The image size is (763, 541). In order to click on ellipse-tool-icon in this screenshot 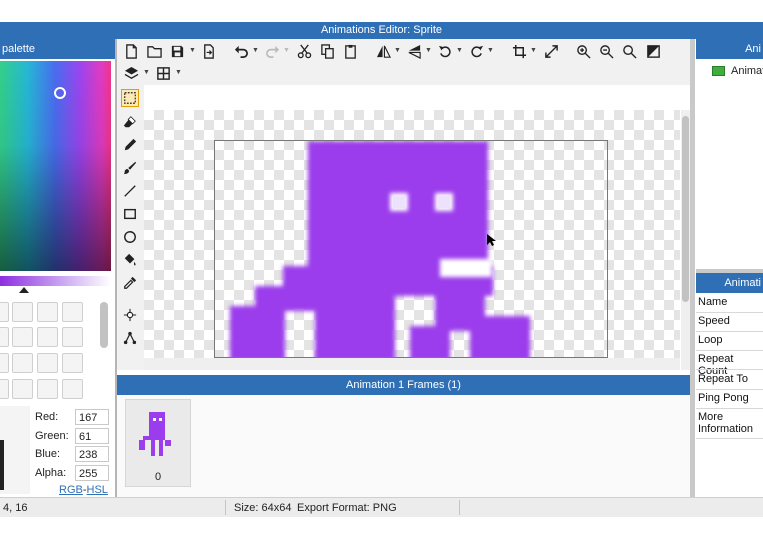, I will do `click(130, 237)`.